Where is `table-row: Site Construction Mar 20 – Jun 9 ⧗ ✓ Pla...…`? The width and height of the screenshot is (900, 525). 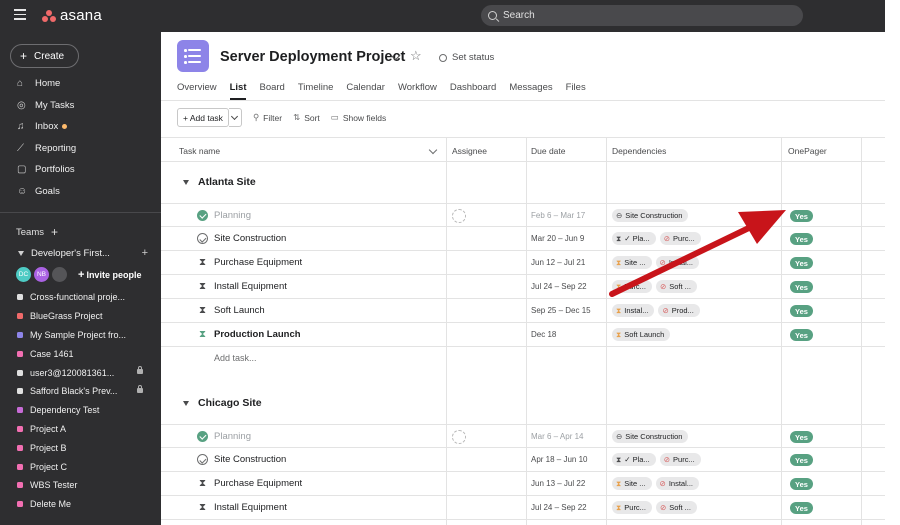 table-row: Site Construction Mar 20 – Jun 9 ⧗ ✓ Pla...… is located at coordinates (523, 239).